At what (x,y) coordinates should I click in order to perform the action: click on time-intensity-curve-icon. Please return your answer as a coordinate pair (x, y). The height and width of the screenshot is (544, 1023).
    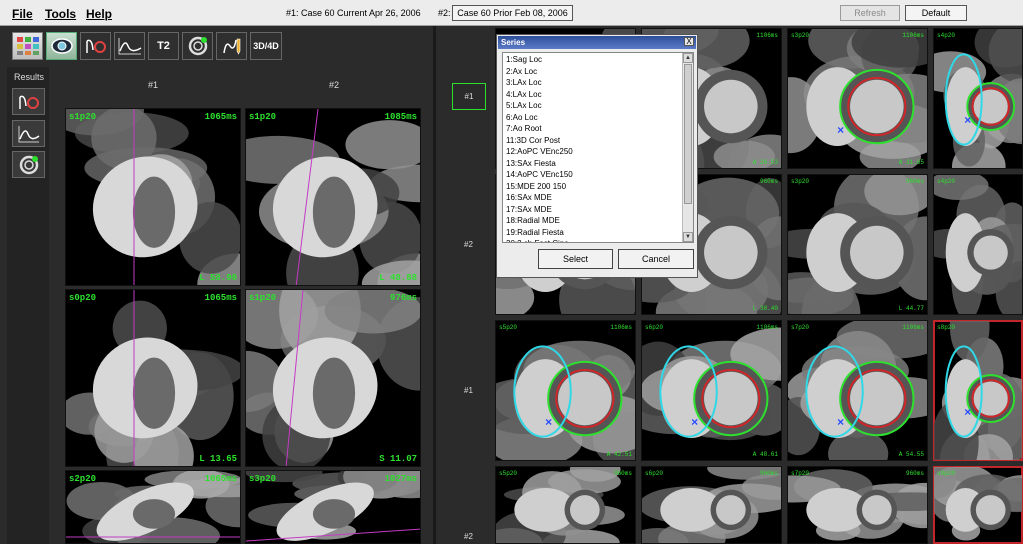
    Looking at the image, I should click on (129, 46).